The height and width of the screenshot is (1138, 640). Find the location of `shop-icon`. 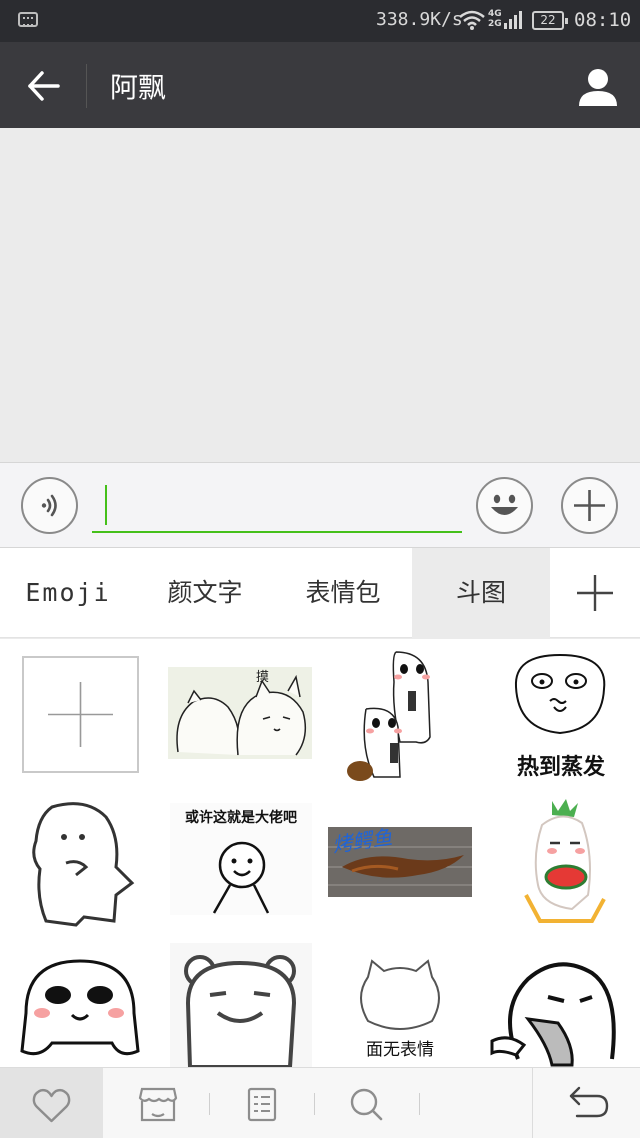

shop-icon is located at coordinates (158, 1104).